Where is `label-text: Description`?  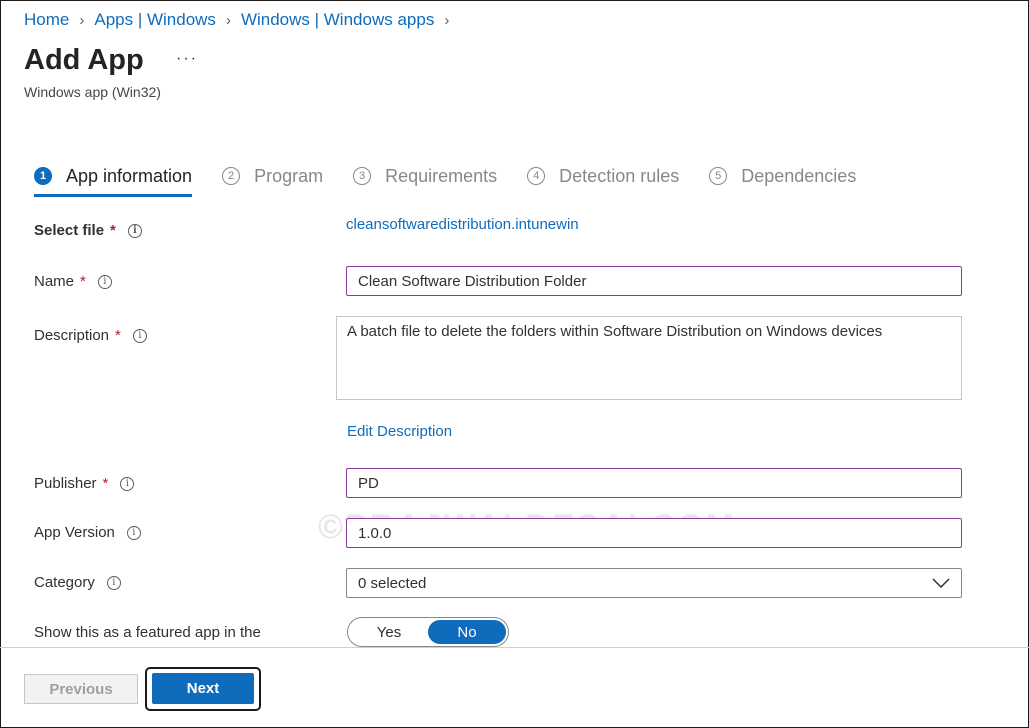 label-text: Description is located at coordinates (72, 335).